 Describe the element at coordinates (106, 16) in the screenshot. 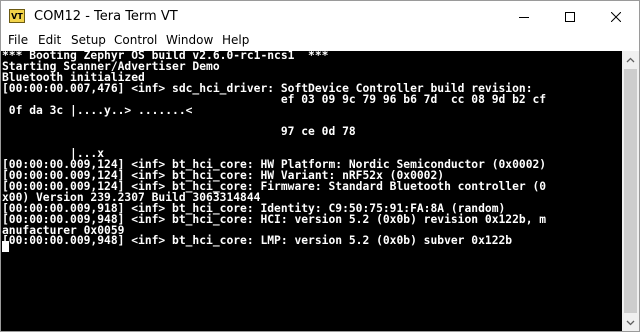

I see `window-title: COM12 - Tera Term VT` at that location.